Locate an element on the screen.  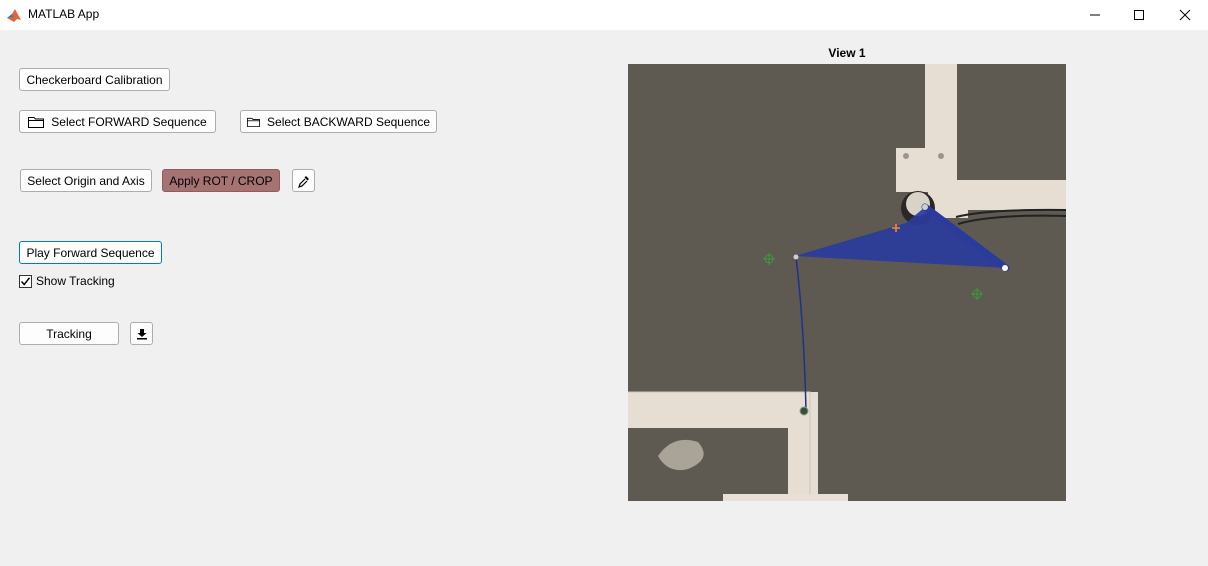
download-icon is located at coordinates (141, 333).